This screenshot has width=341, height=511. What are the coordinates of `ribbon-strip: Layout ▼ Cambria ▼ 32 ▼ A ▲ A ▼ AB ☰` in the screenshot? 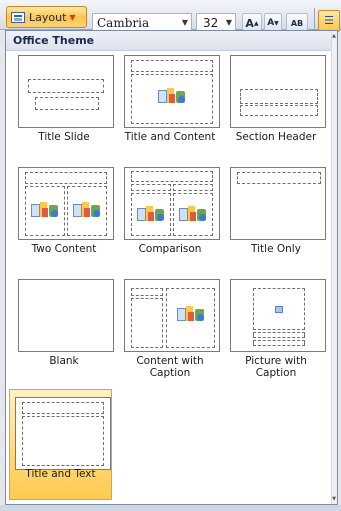 It's located at (170, 16).